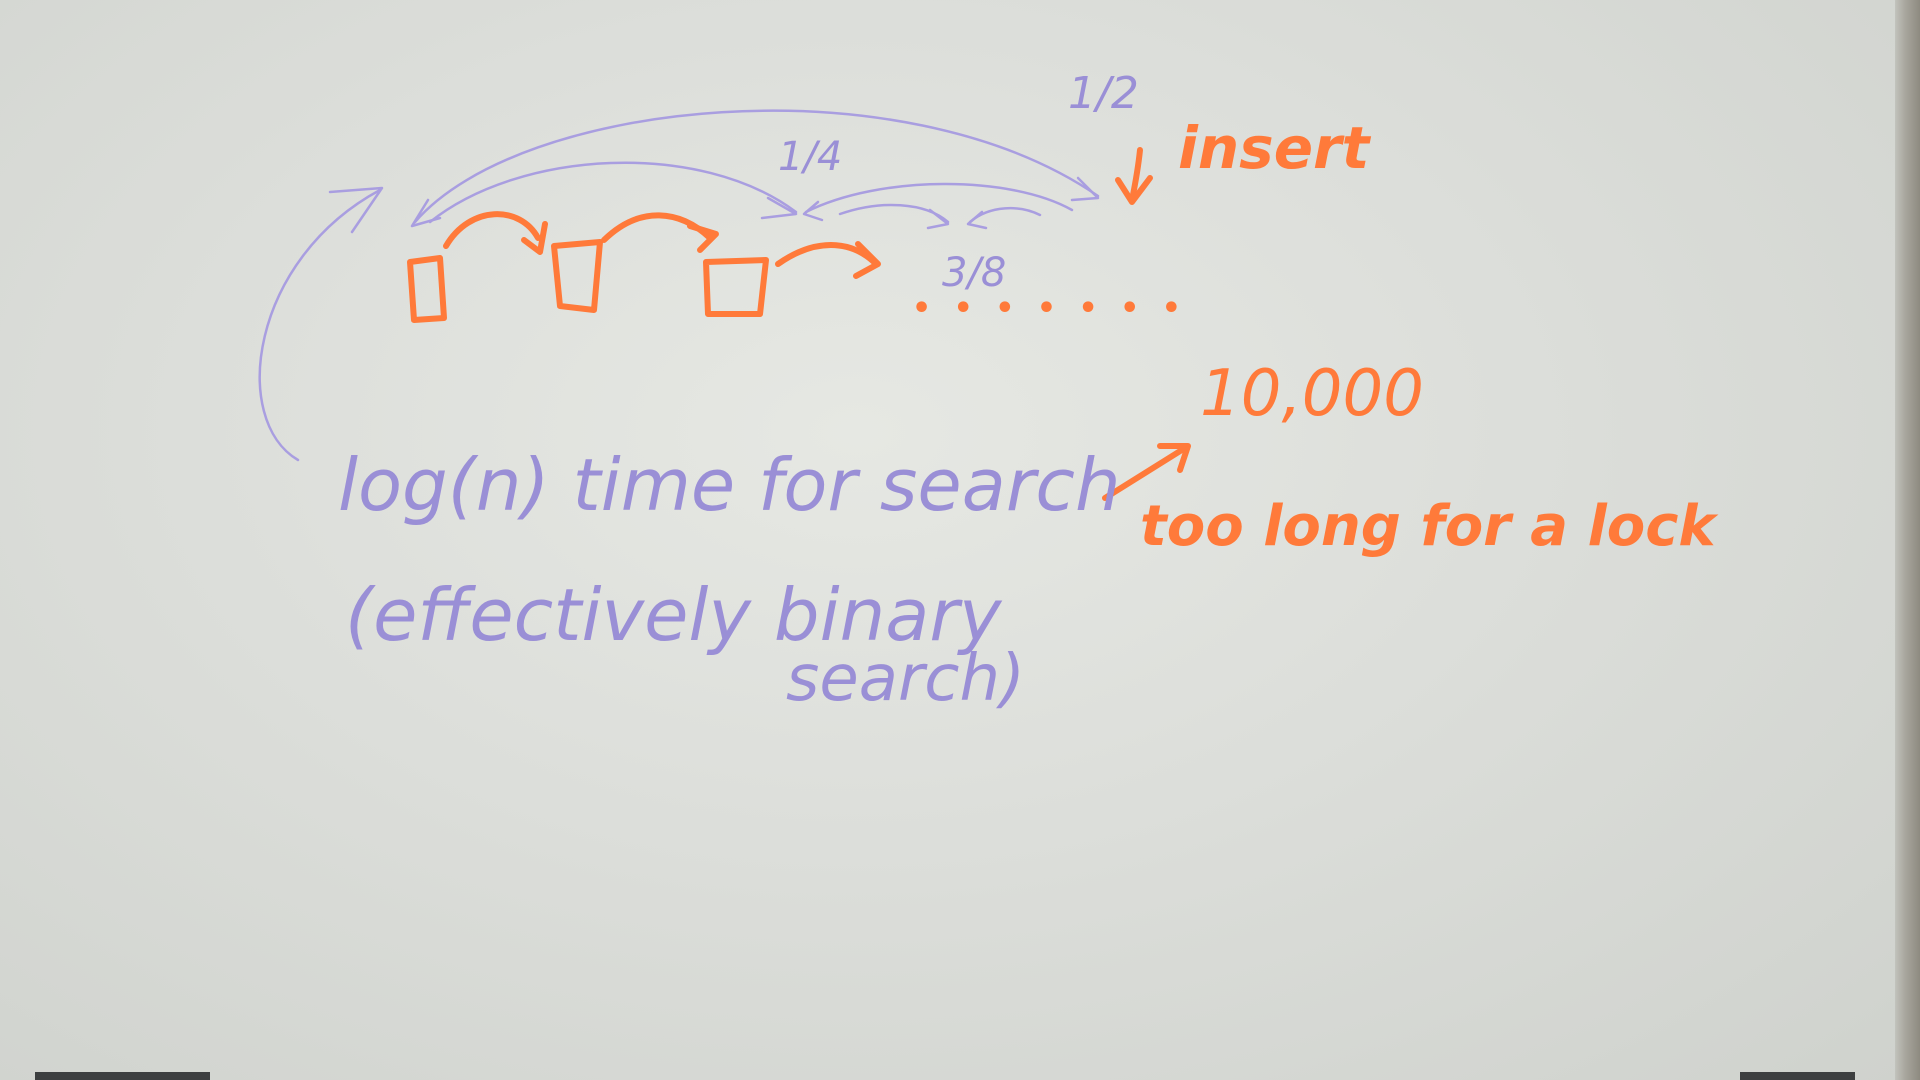 This screenshot has height=1080, width=1920. What do you see at coordinates (939, 198) in the screenshot?
I see `arc-quarter-to-half` at bounding box center [939, 198].